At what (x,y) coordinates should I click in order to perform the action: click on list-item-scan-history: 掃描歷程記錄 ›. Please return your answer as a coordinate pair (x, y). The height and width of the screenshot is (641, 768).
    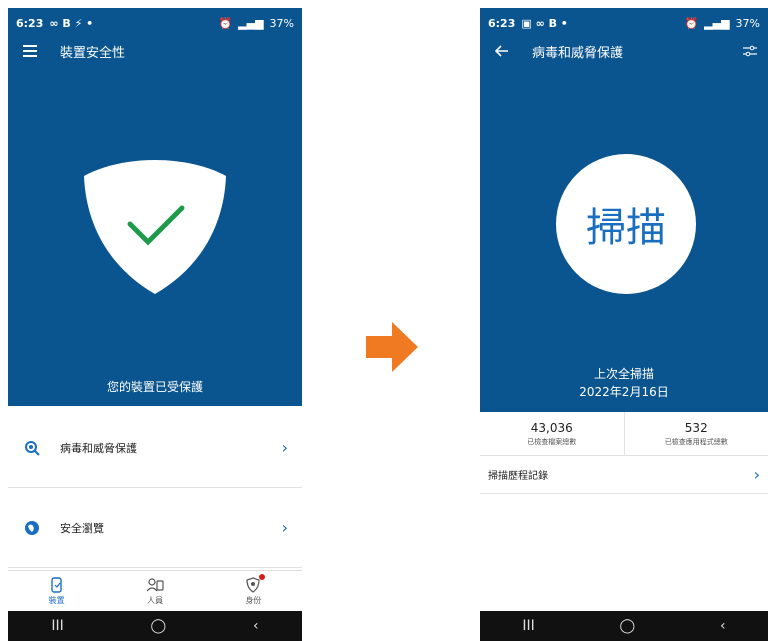
    Looking at the image, I should click on (624, 475).